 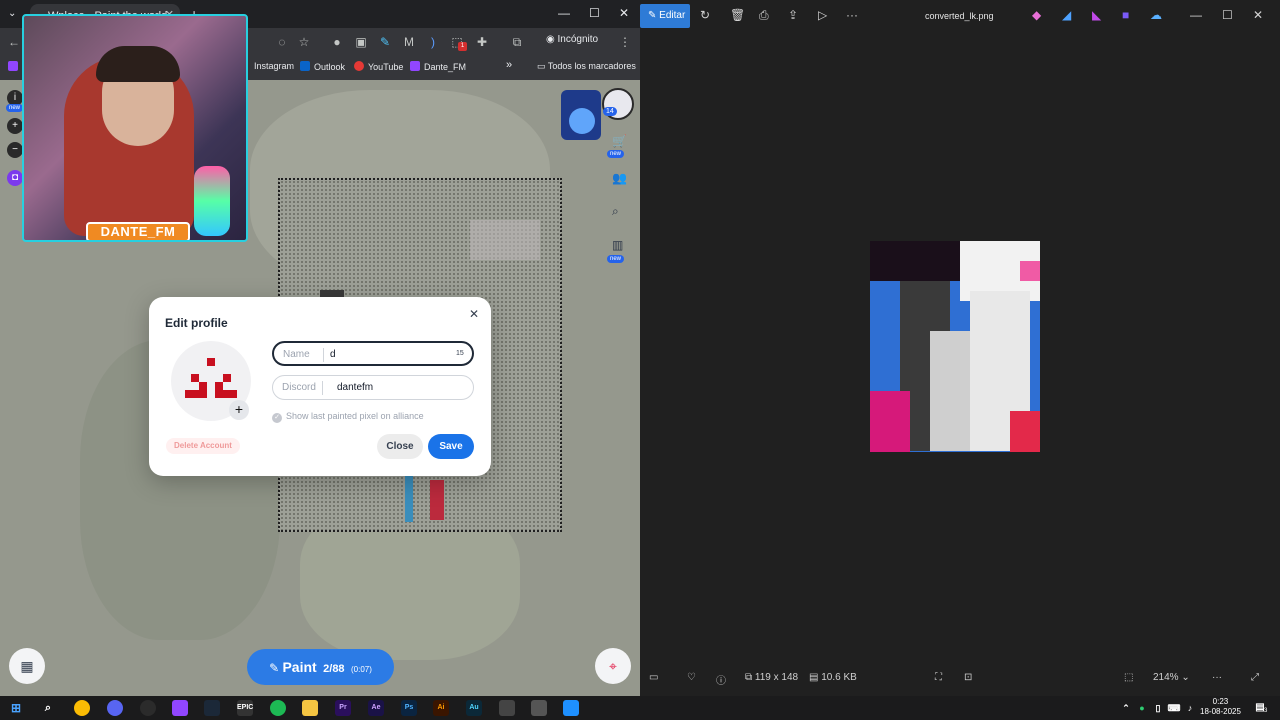 What do you see at coordinates (955, 346) in the screenshot?
I see `viewed-image` at bounding box center [955, 346].